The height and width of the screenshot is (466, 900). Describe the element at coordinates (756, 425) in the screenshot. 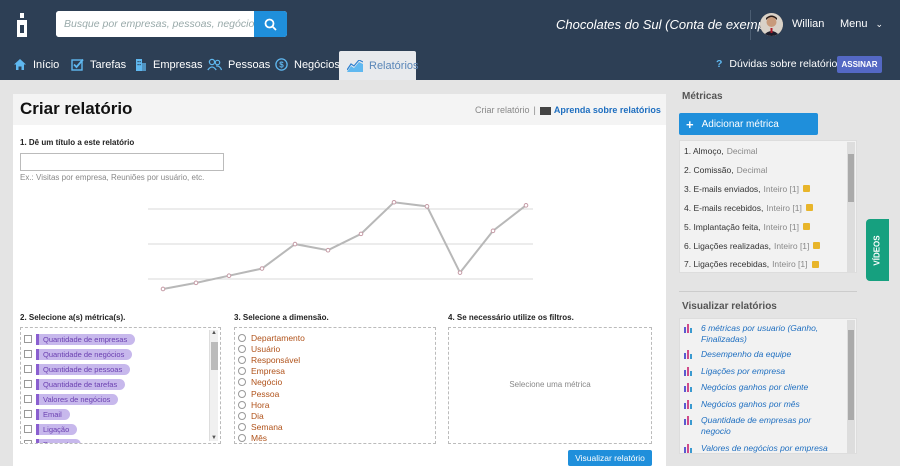

I see `report-name: Quantidade de empresas por negocio` at that location.